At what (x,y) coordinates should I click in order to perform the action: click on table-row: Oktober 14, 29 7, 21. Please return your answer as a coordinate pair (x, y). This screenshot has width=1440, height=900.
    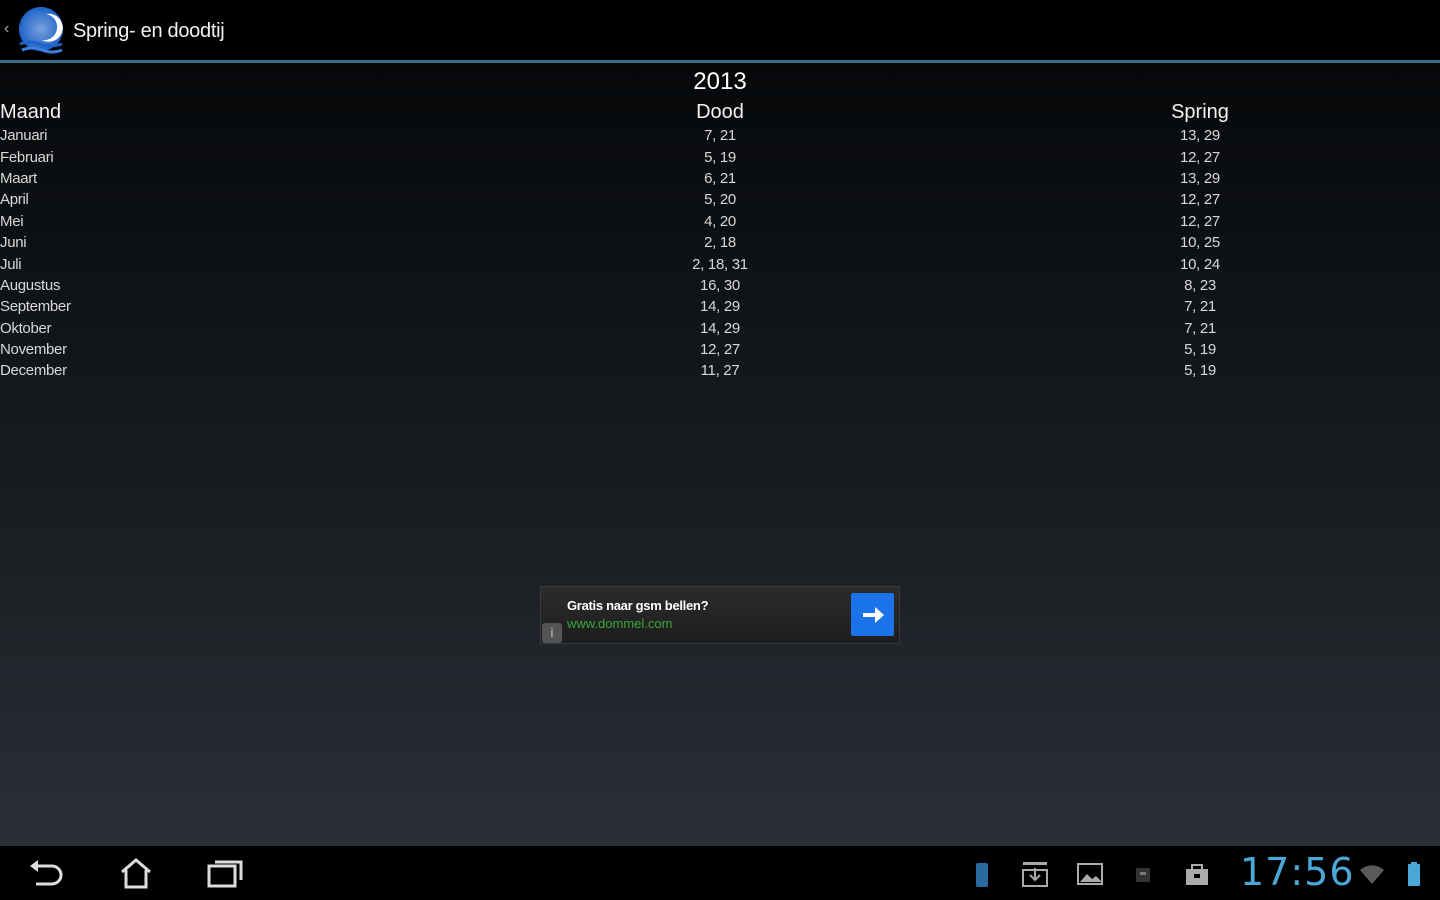
    Looking at the image, I should click on (720, 328).